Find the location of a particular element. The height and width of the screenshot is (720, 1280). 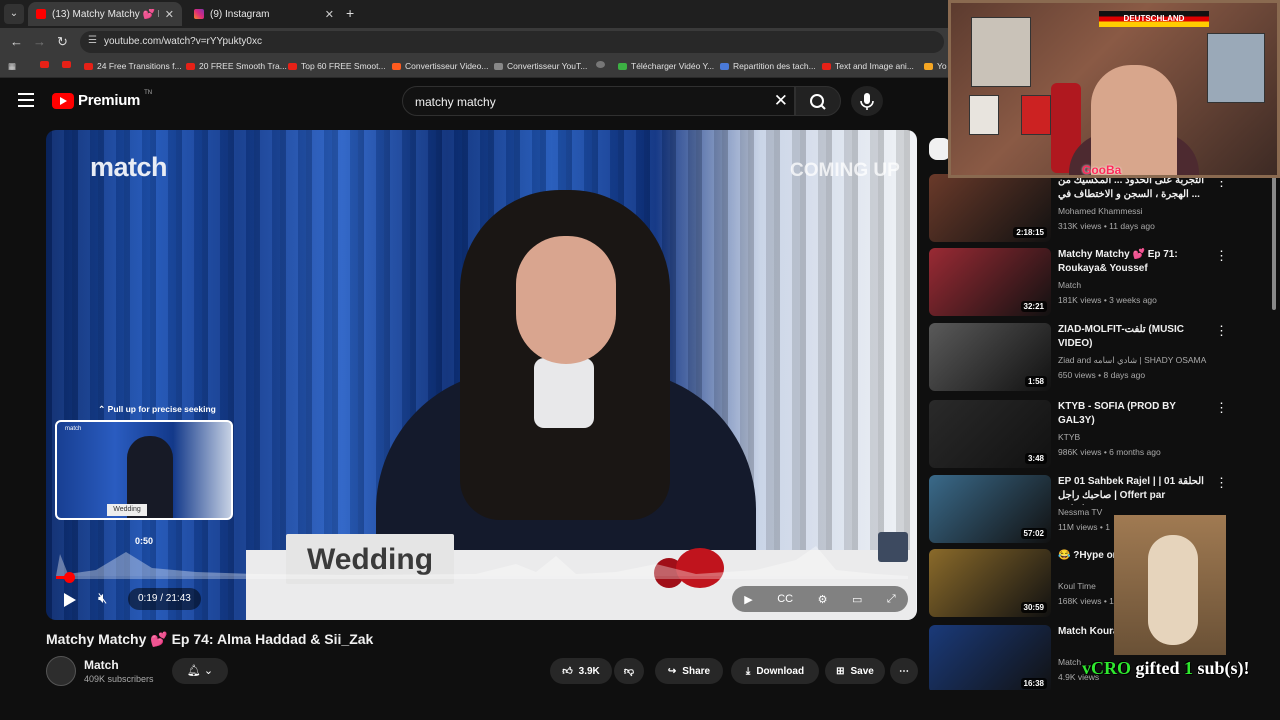

germany-flag: DEUTSCHLAND is located at coordinates (1154, 19).